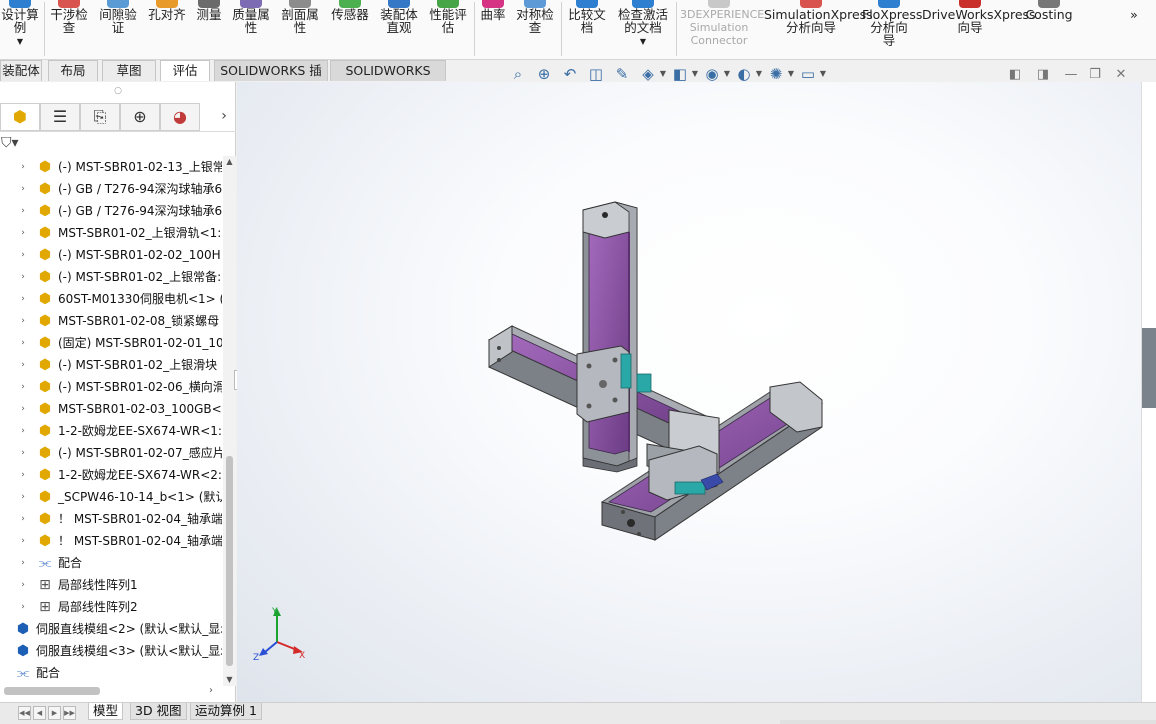  I want to click on tree-row: › ⬢ (-) MST-SBR01-02-13_上银常, so click(111, 167).